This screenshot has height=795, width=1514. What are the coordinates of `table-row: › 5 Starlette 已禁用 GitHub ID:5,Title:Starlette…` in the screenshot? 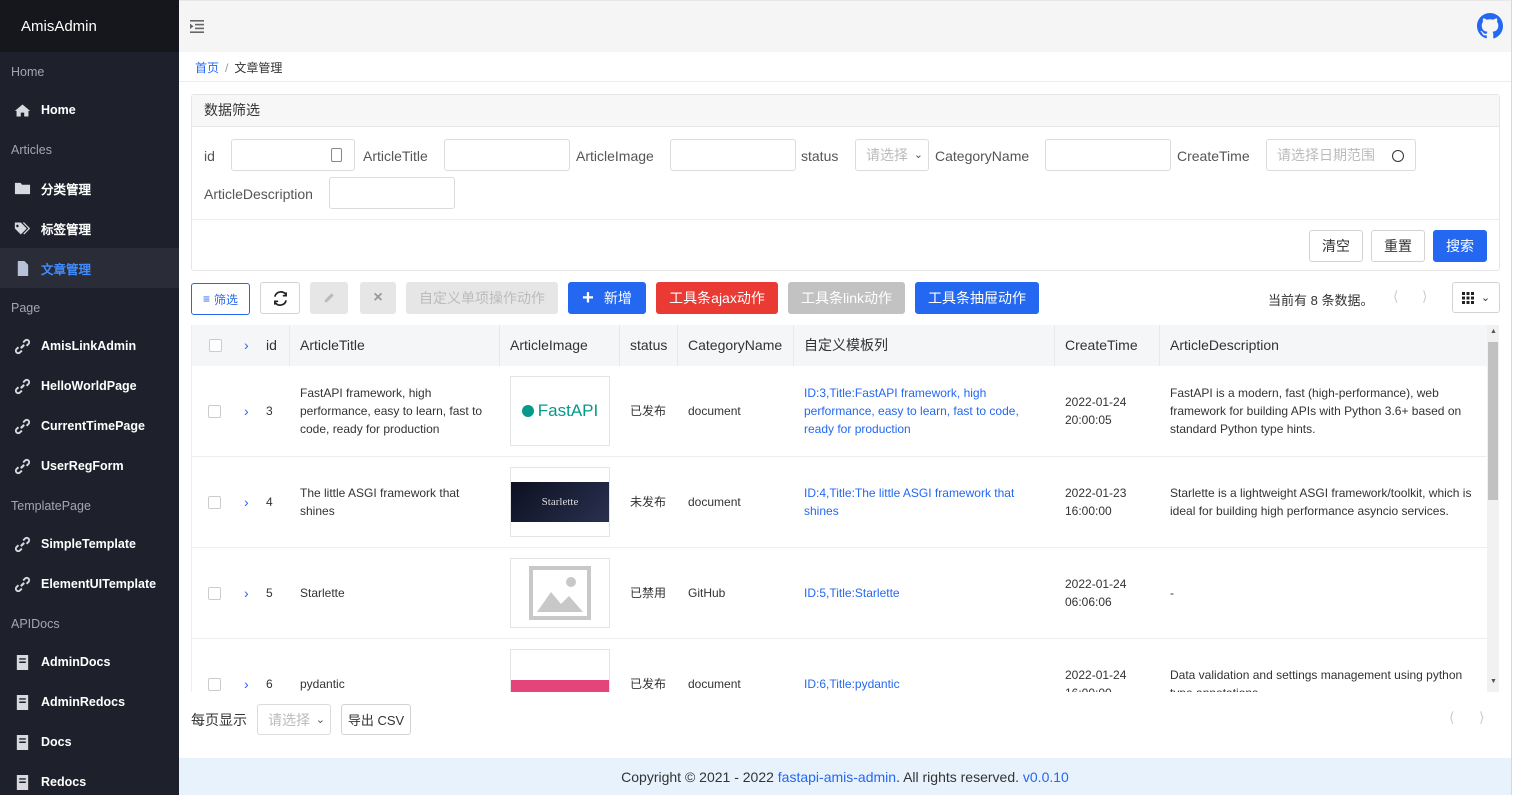 It's located at (839, 593).